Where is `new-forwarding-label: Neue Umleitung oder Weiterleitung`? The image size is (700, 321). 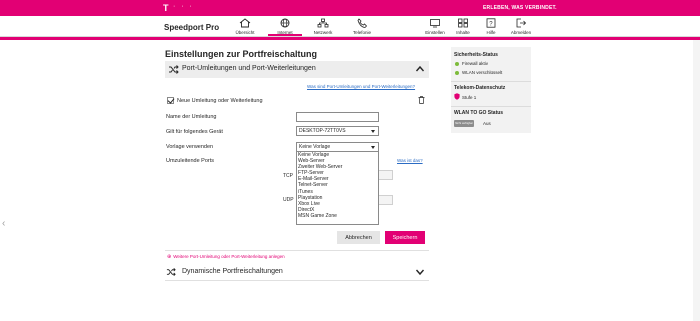 new-forwarding-label: Neue Umleitung oder Weiterleitung is located at coordinates (220, 101).